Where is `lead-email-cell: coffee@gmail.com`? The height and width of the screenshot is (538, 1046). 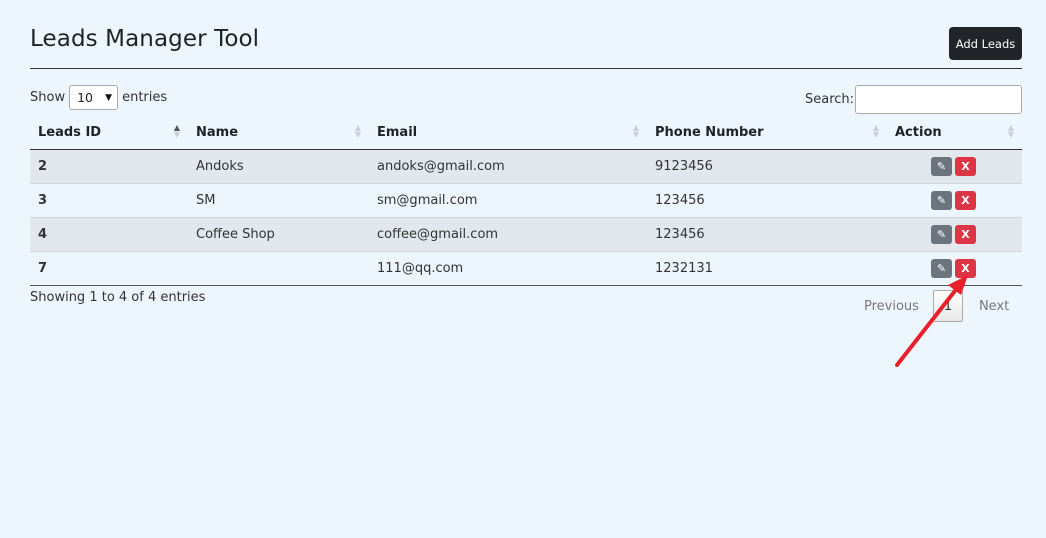 lead-email-cell: coffee@gmail.com is located at coordinates (508, 234).